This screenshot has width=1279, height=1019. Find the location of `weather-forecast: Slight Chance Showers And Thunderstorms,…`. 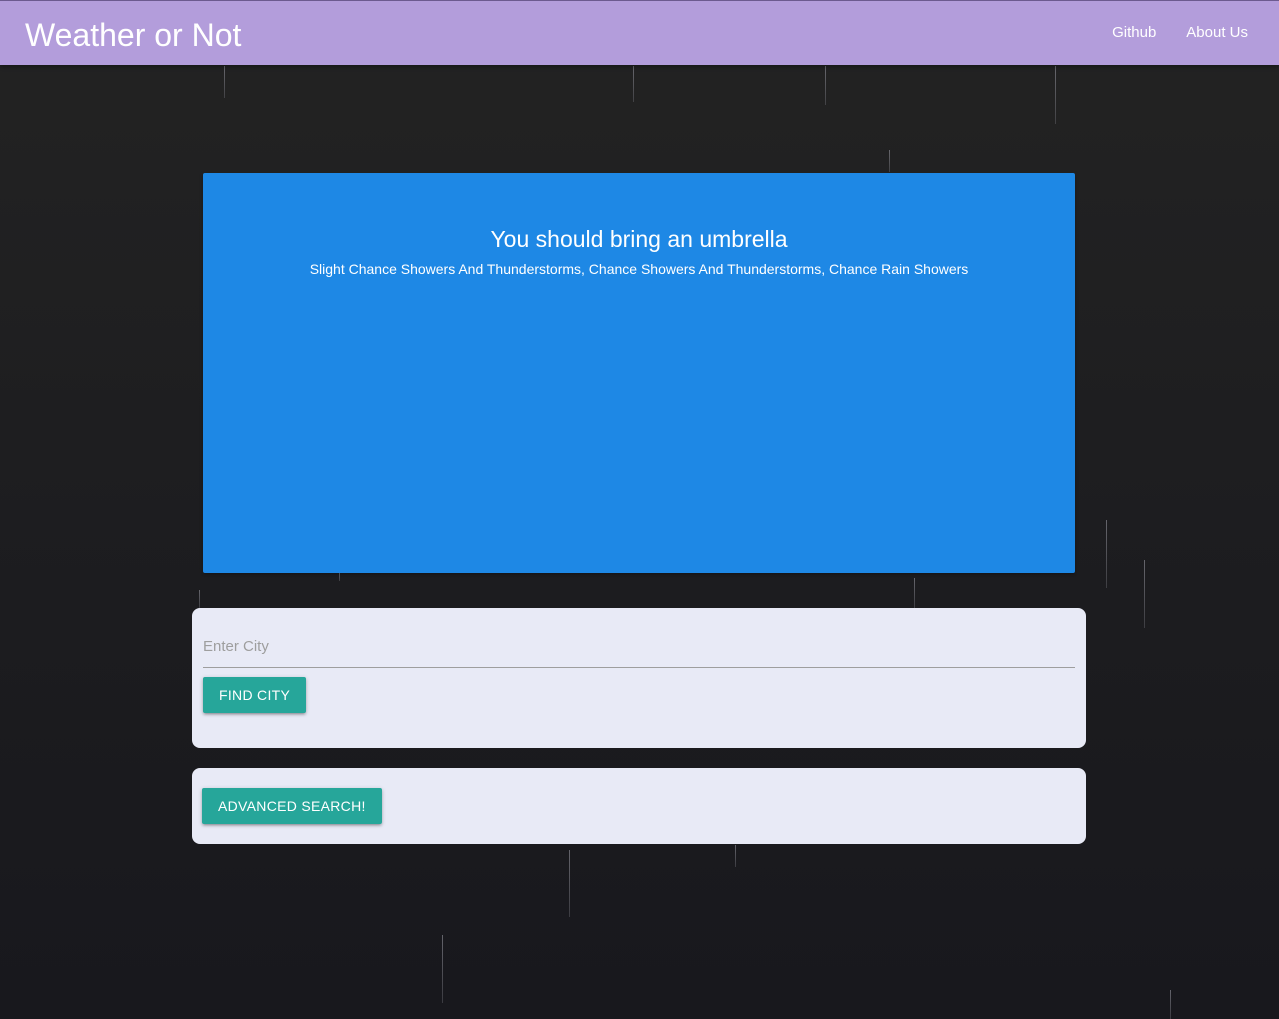

weather-forecast: Slight Chance Showers And Thunderstorms,… is located at coordinates (639, 269).